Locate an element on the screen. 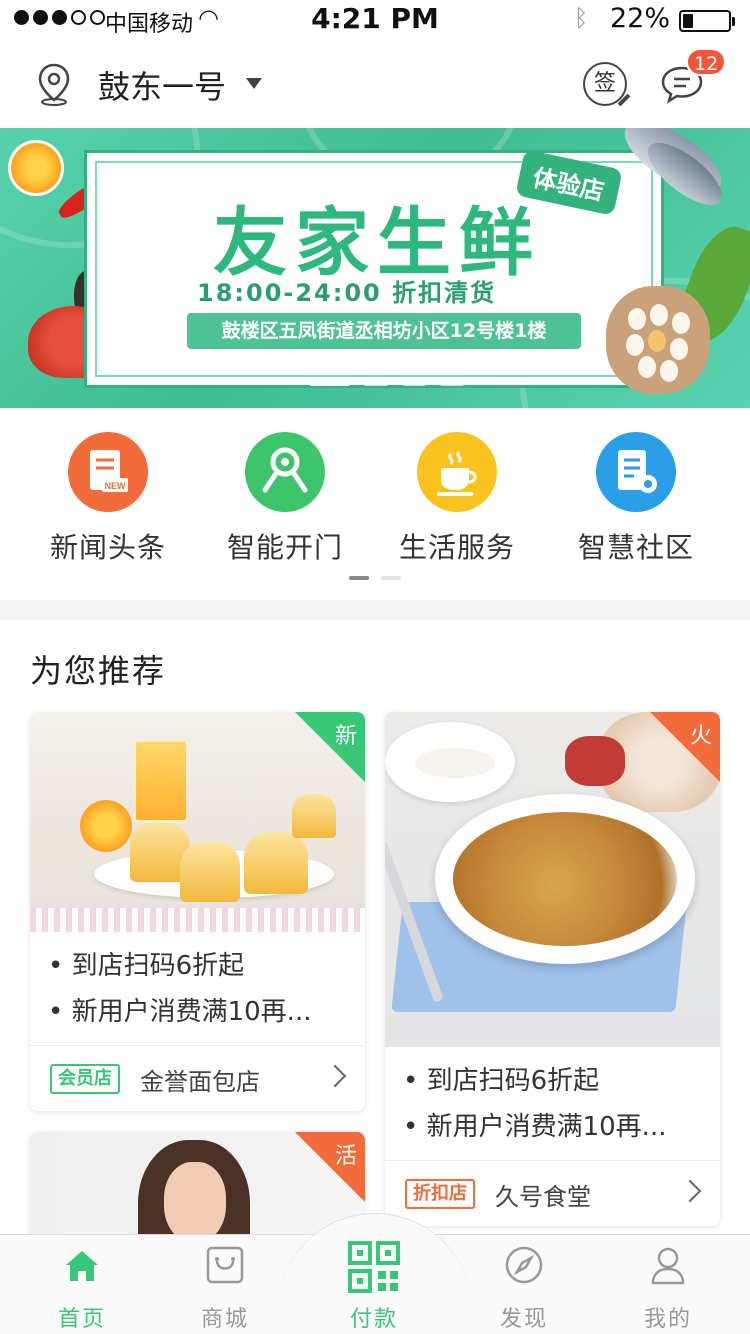 The height and width of the screenshot is (1334, 750). tab-label: 首页 is located at coordinates (81, 1319).